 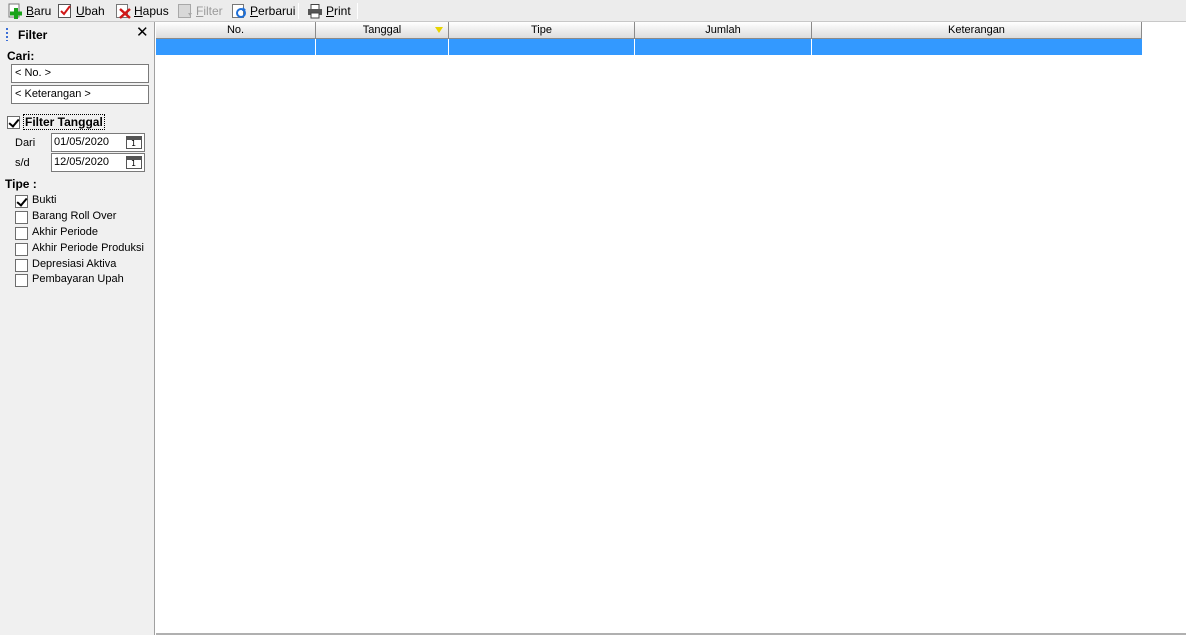 What do you see at coordinates (39, 11) in the screenshot?
I see `new-button-label: Baru` at bounding box center [39, 11].